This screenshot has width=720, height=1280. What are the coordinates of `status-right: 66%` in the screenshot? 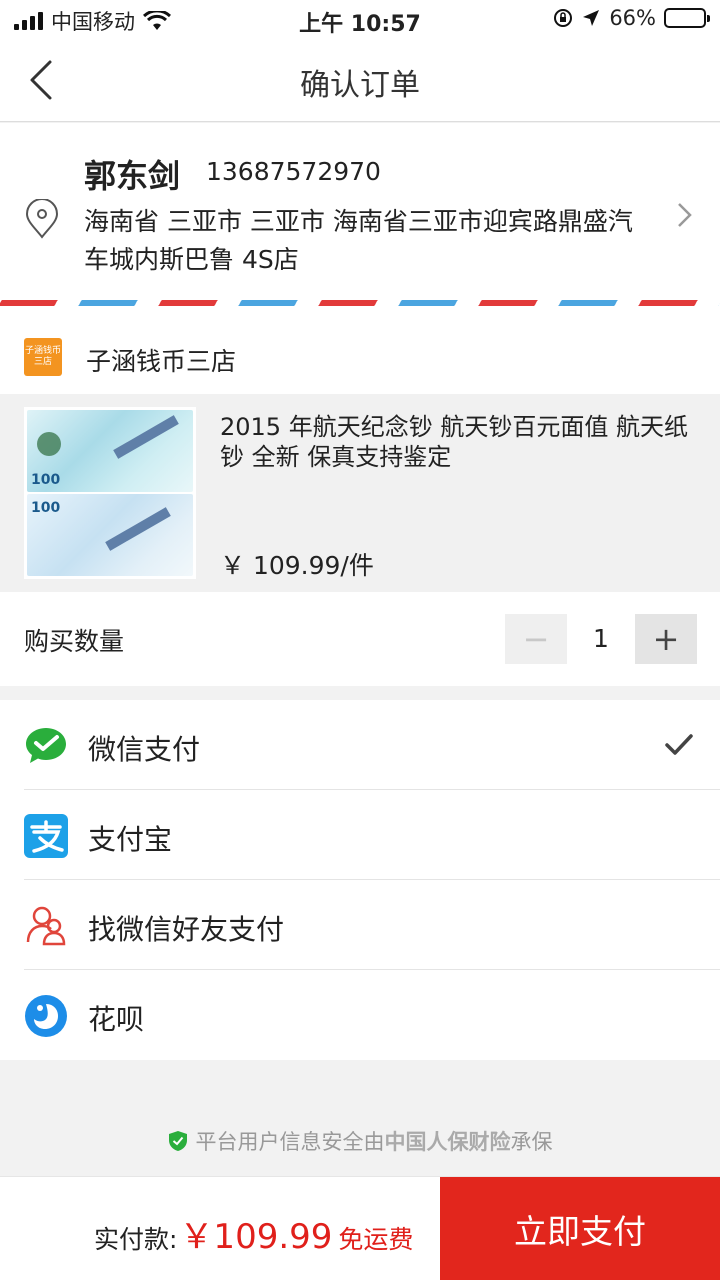 It's located at (631, 18).